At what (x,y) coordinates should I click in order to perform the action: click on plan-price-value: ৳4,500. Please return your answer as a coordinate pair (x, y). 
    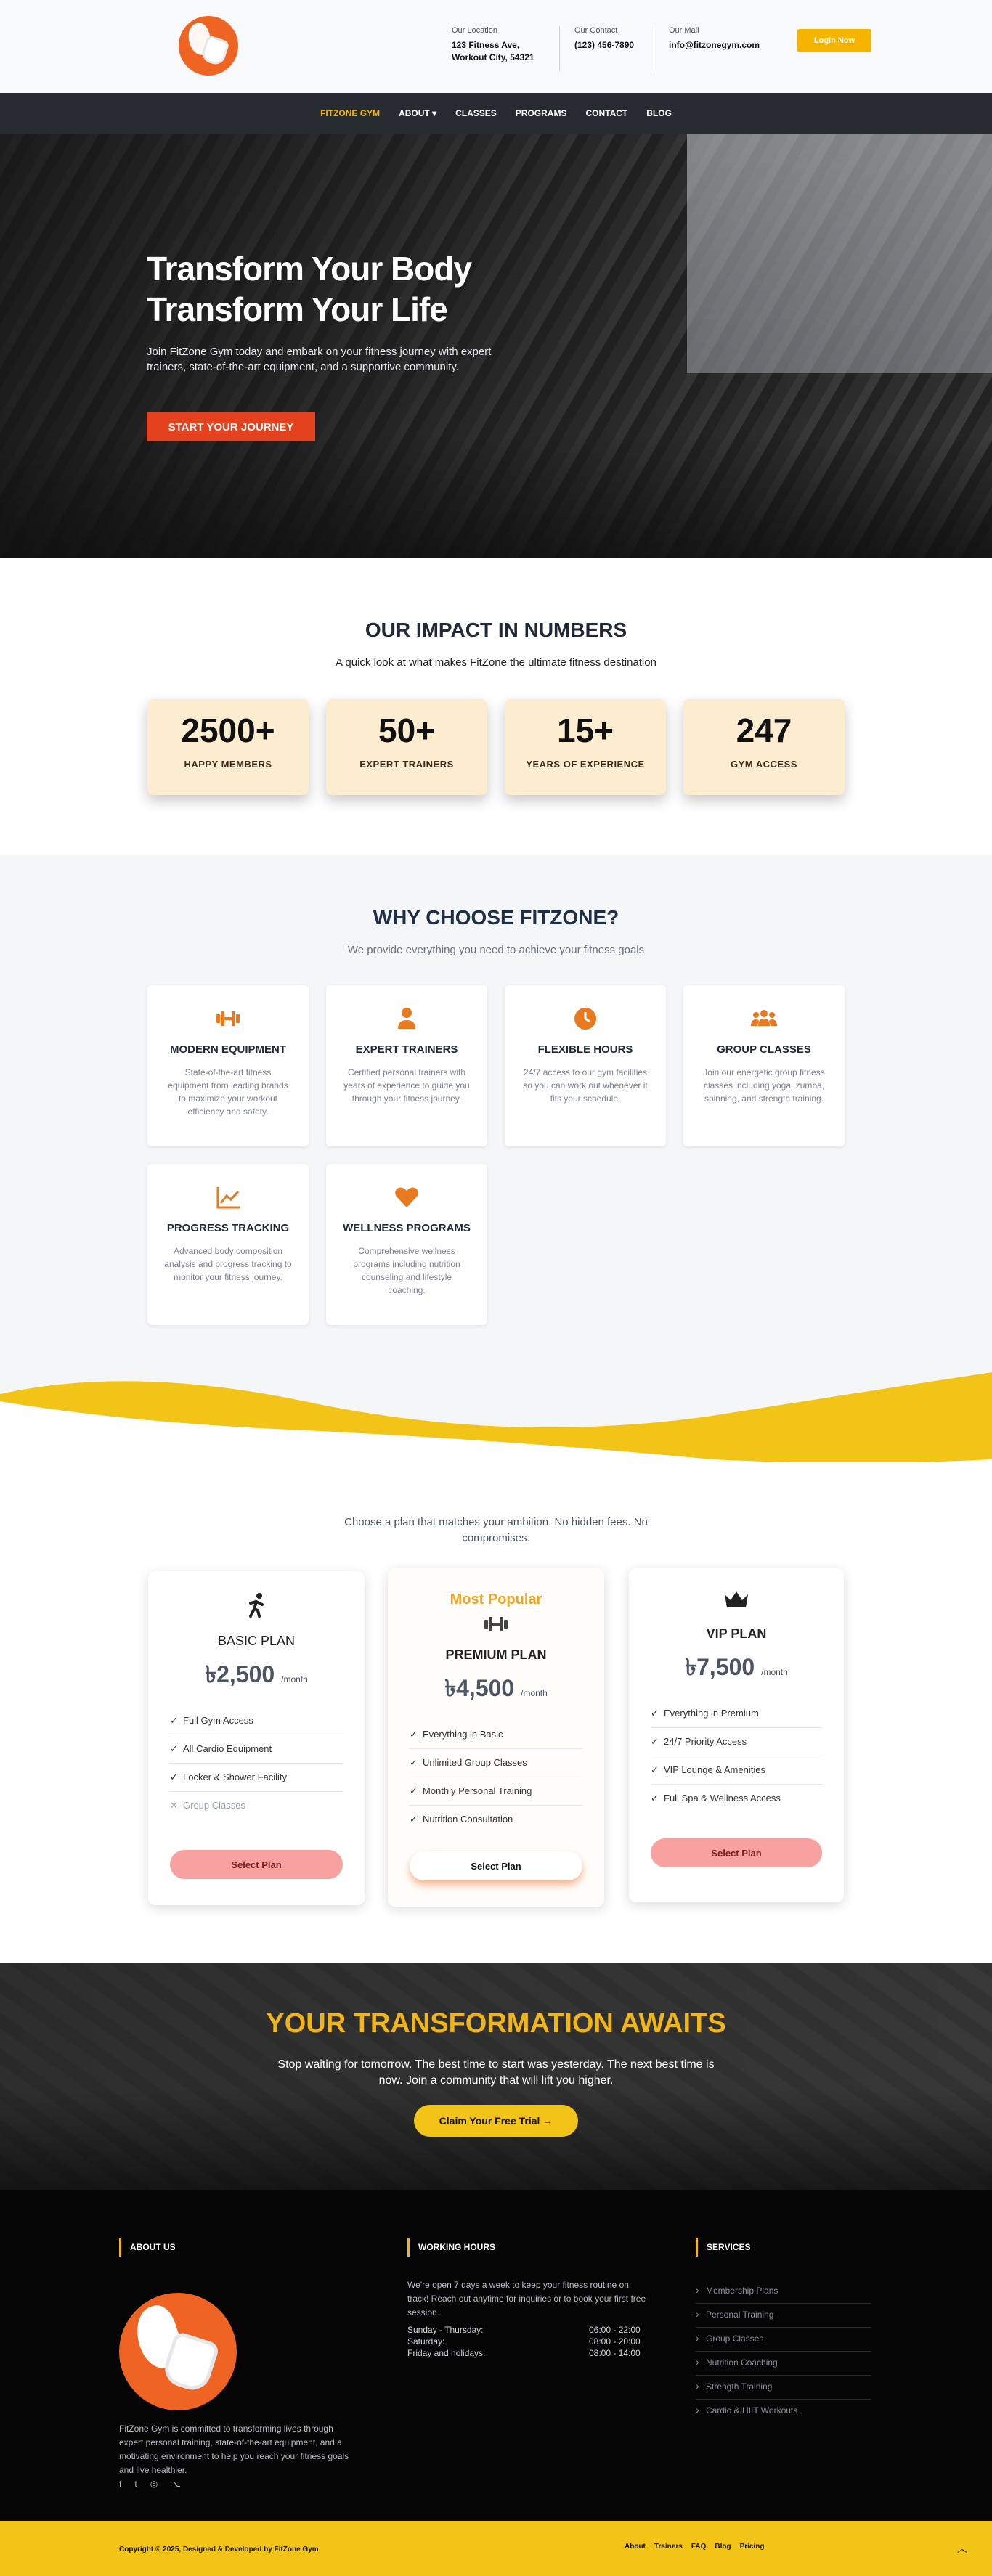
    Looking at the image, I should click on (479, 1688).